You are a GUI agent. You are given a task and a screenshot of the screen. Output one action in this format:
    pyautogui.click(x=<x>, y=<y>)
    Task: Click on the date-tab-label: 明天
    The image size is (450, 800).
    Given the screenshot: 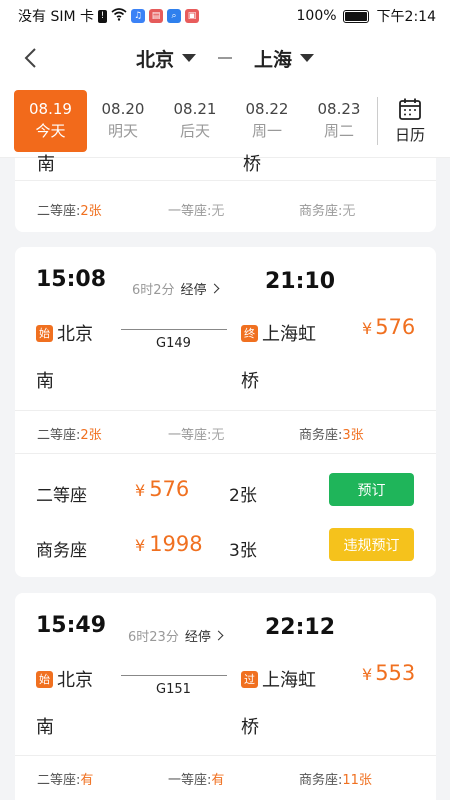 What is the action you would take?
    pyautogui.click(x=122, y=131)
    